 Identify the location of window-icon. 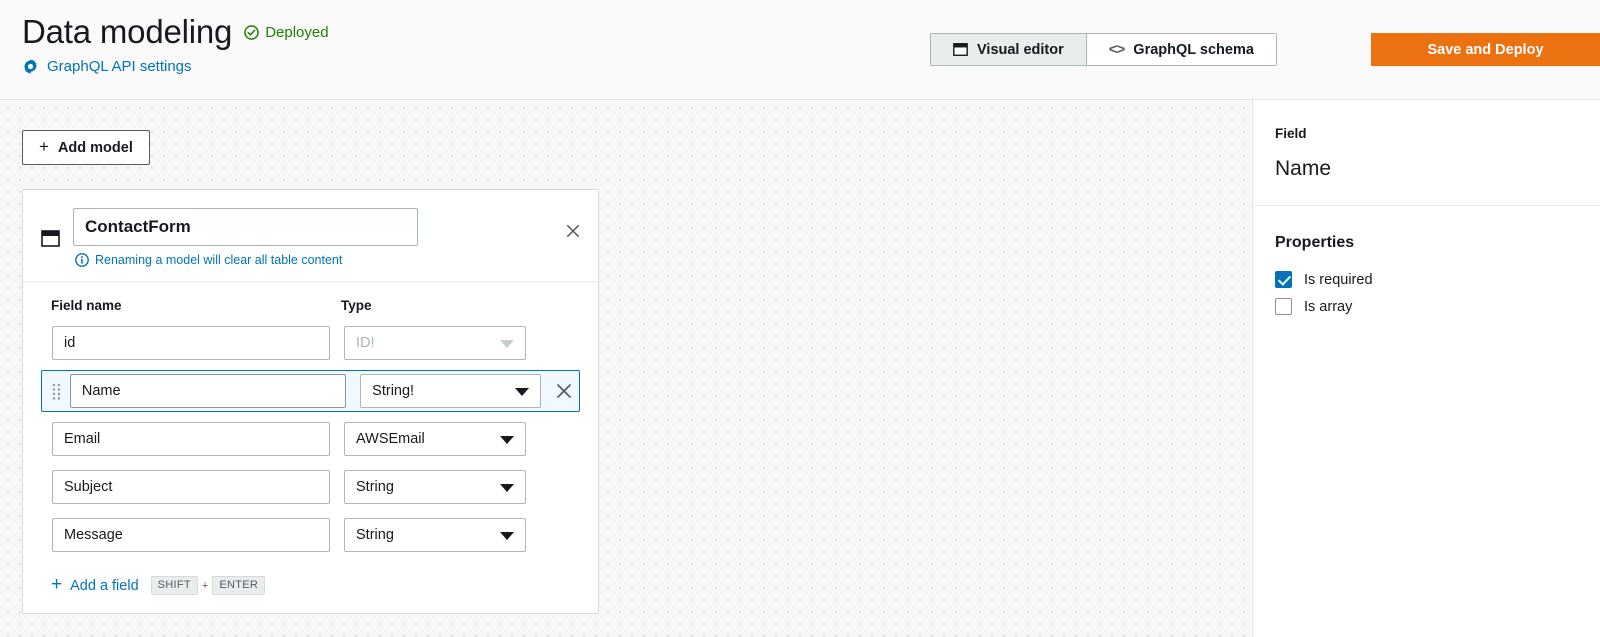
(960, 49).